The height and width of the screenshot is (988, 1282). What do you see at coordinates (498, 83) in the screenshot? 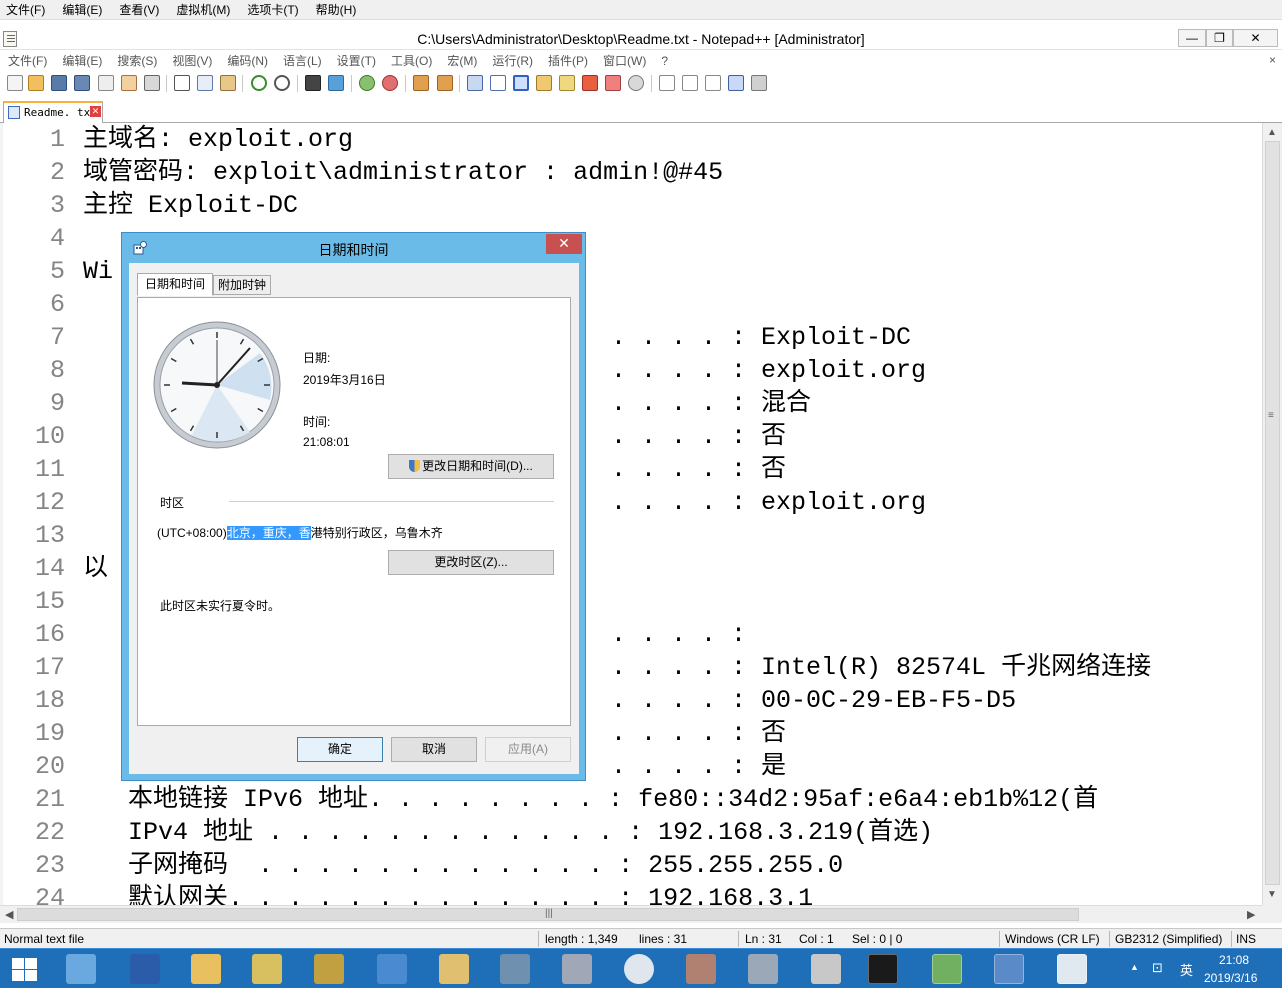
I see `show-all-chars-icon` at bounding box center [498, 83].